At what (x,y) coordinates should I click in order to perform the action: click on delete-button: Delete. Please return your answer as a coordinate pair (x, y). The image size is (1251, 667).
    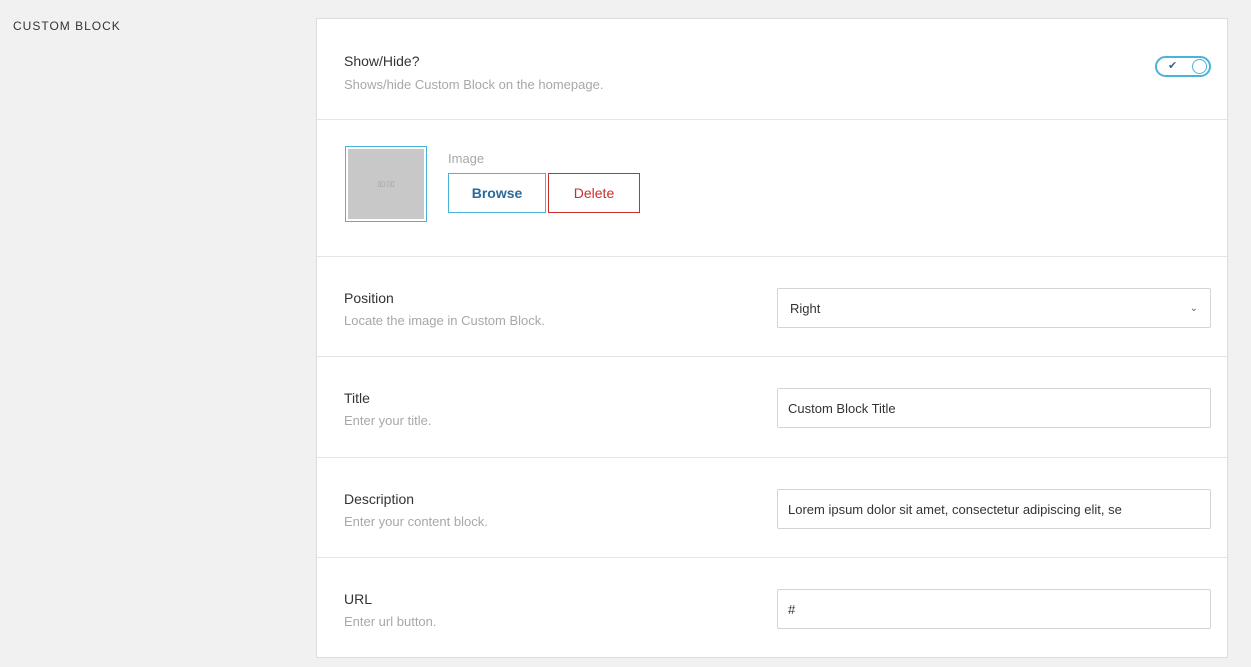
    Looking at the image, I should click on (594, 193).